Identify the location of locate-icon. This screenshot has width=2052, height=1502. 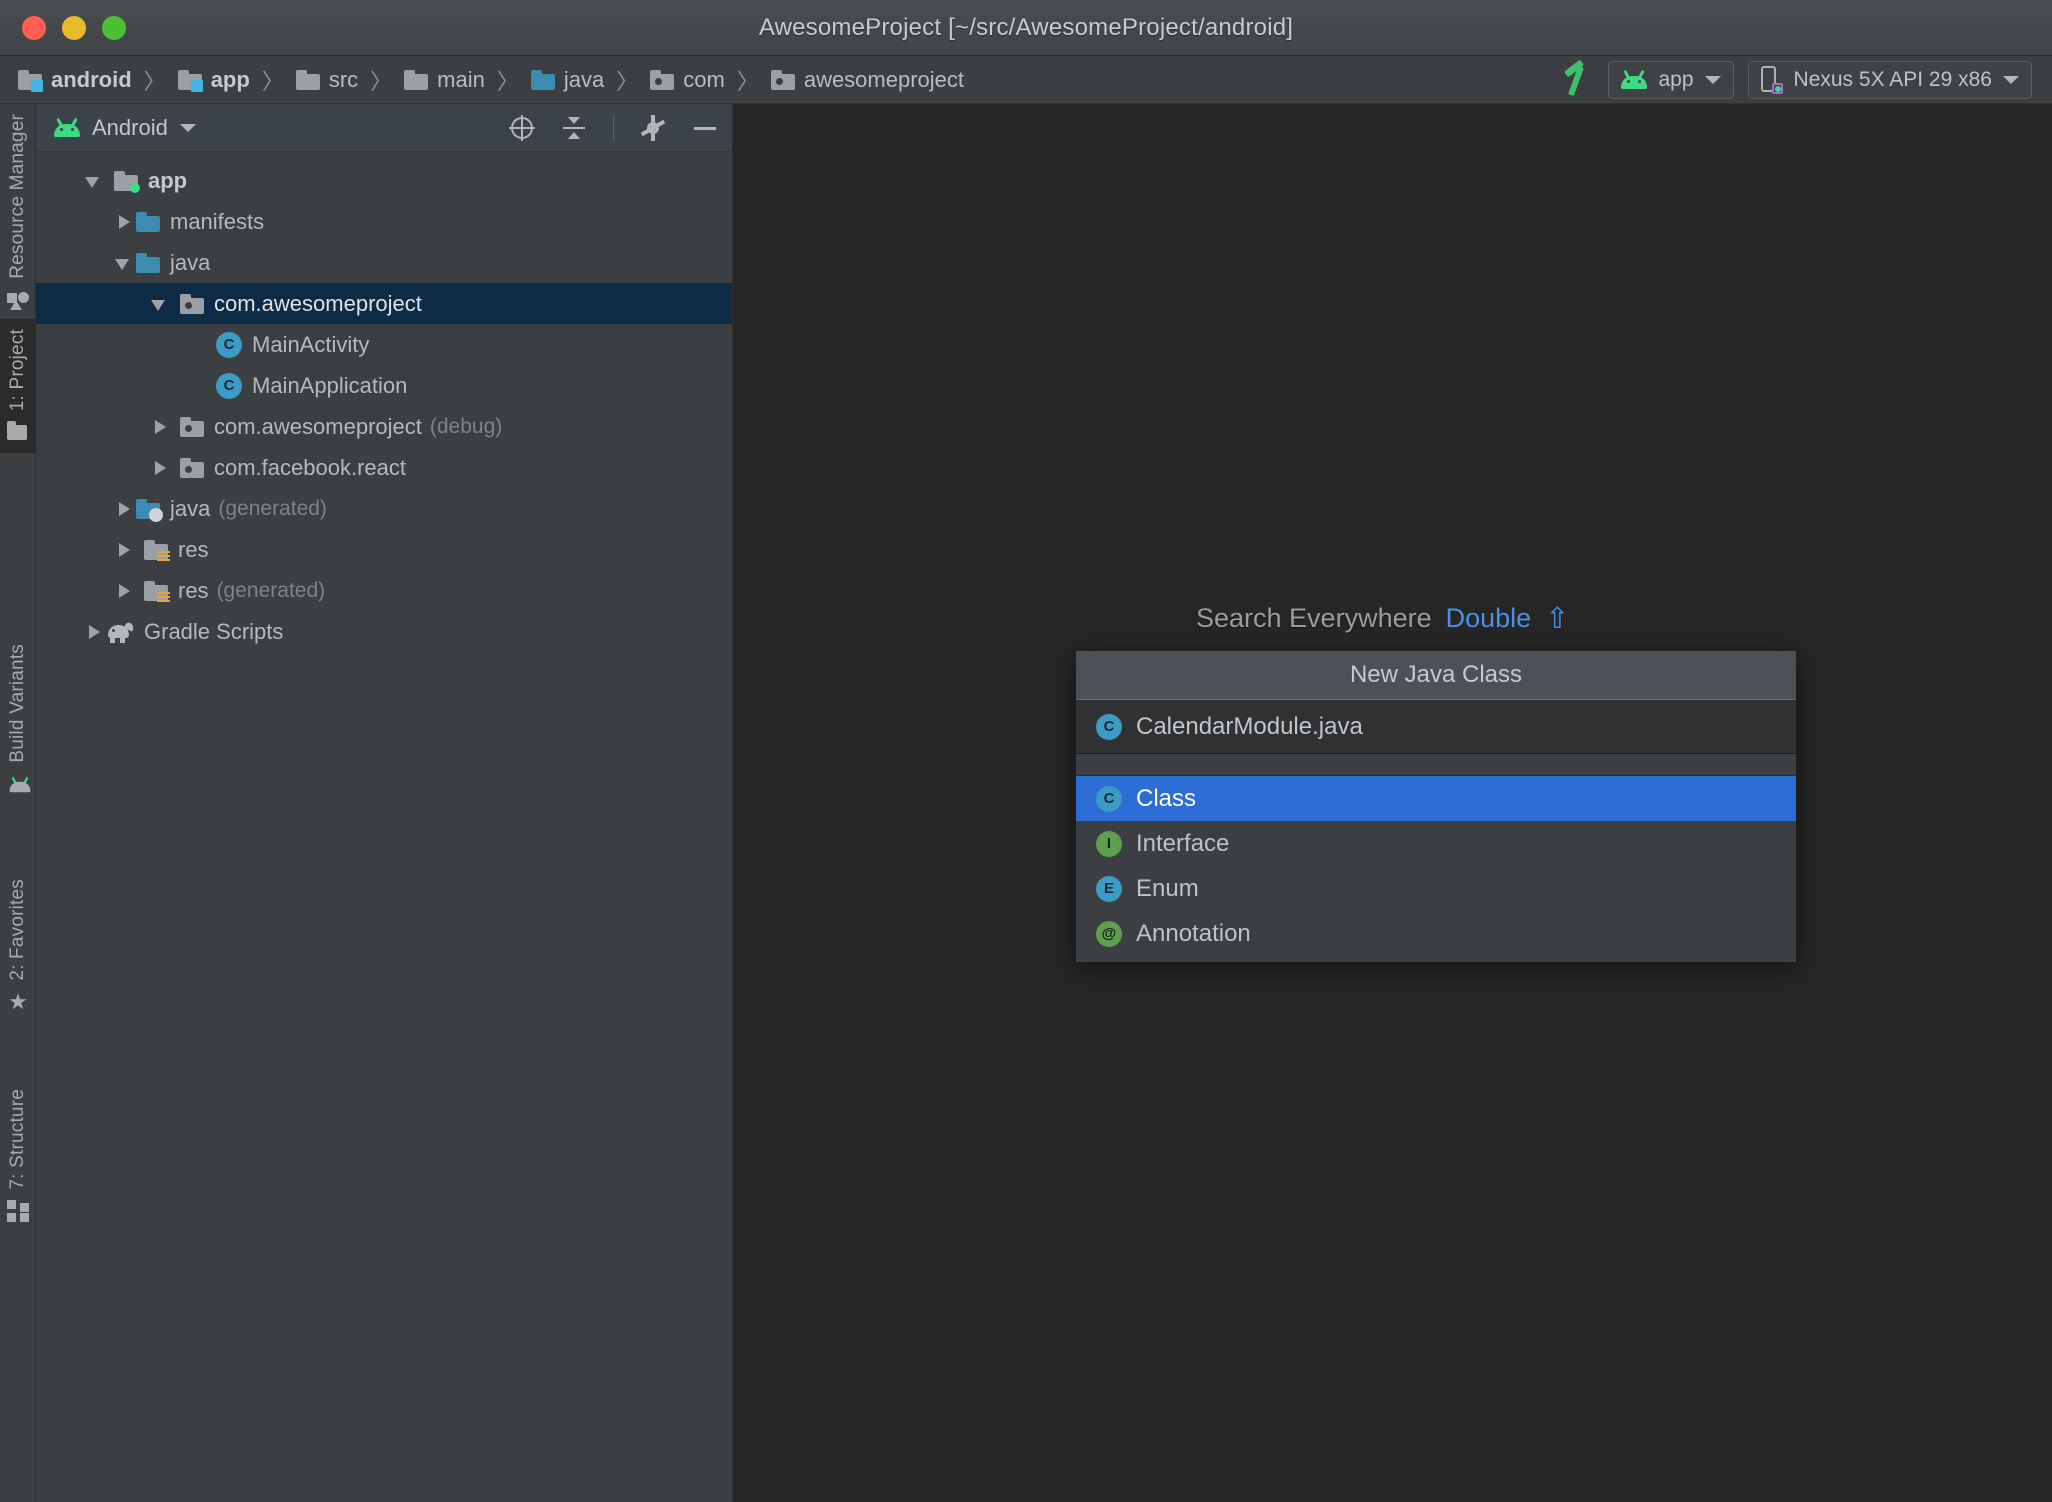
(522, 127).